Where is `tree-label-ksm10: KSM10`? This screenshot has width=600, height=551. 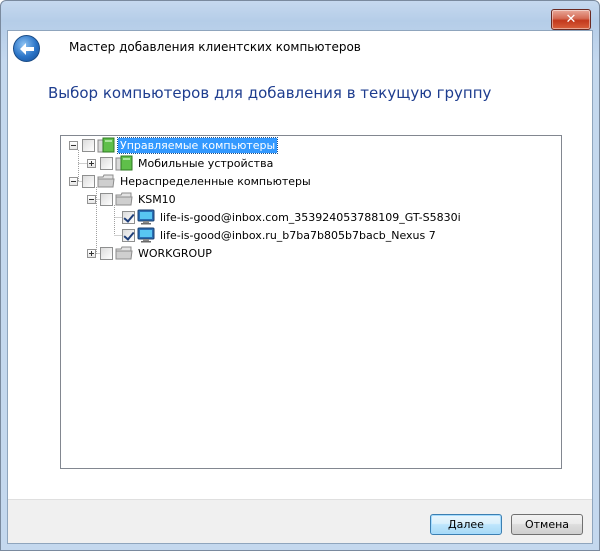
tree-label-ksm10: KSM10 is located at coordinates (157, 199).